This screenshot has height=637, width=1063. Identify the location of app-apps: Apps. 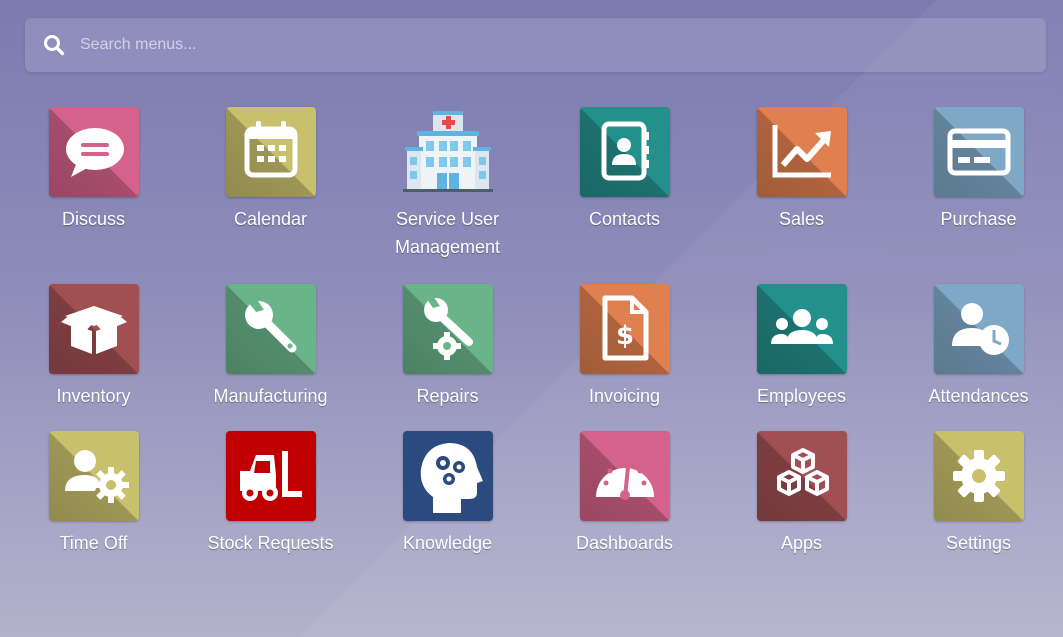
(801, 501).